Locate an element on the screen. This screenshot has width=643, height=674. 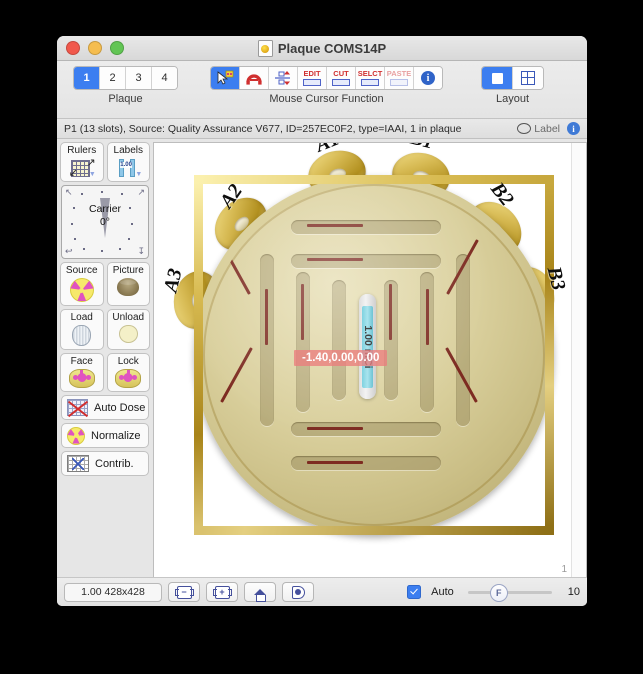
minimize-button is located at coordinates (95, 48).